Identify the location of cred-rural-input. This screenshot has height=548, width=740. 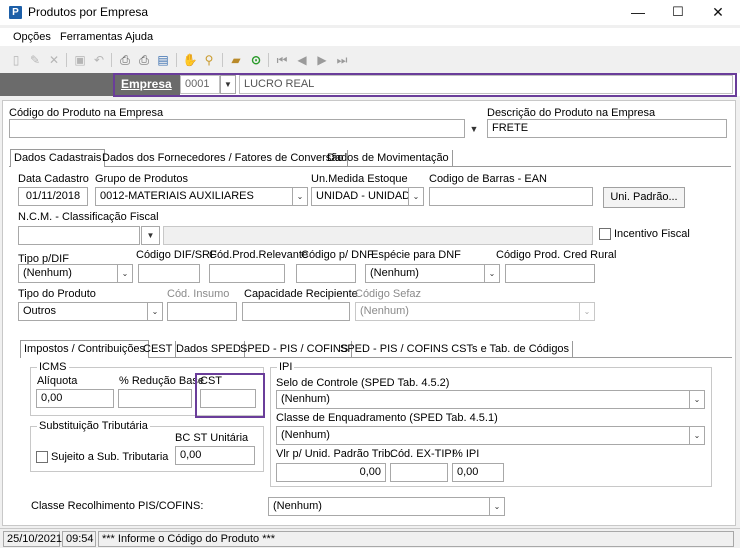
(550, 273).